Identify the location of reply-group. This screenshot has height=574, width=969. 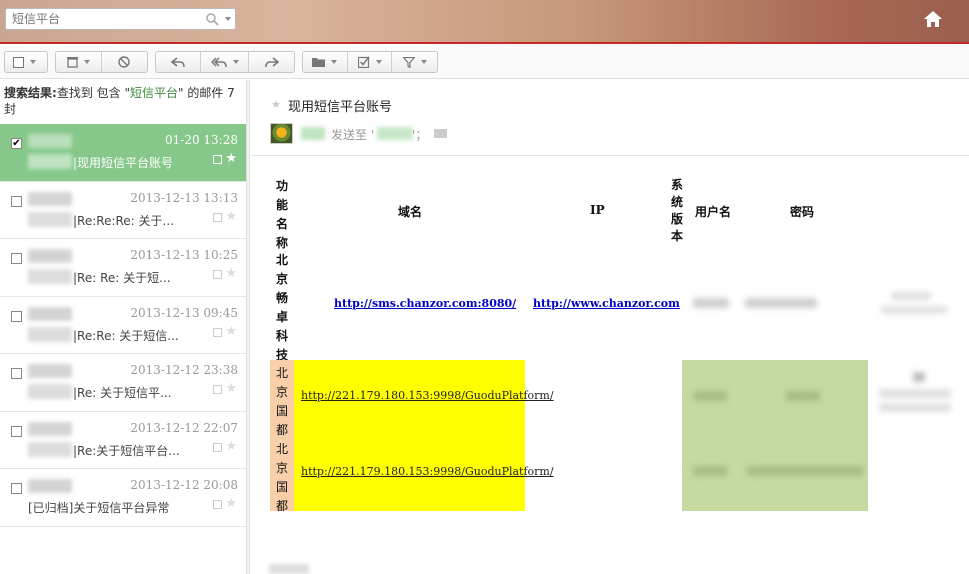
(225, 62).